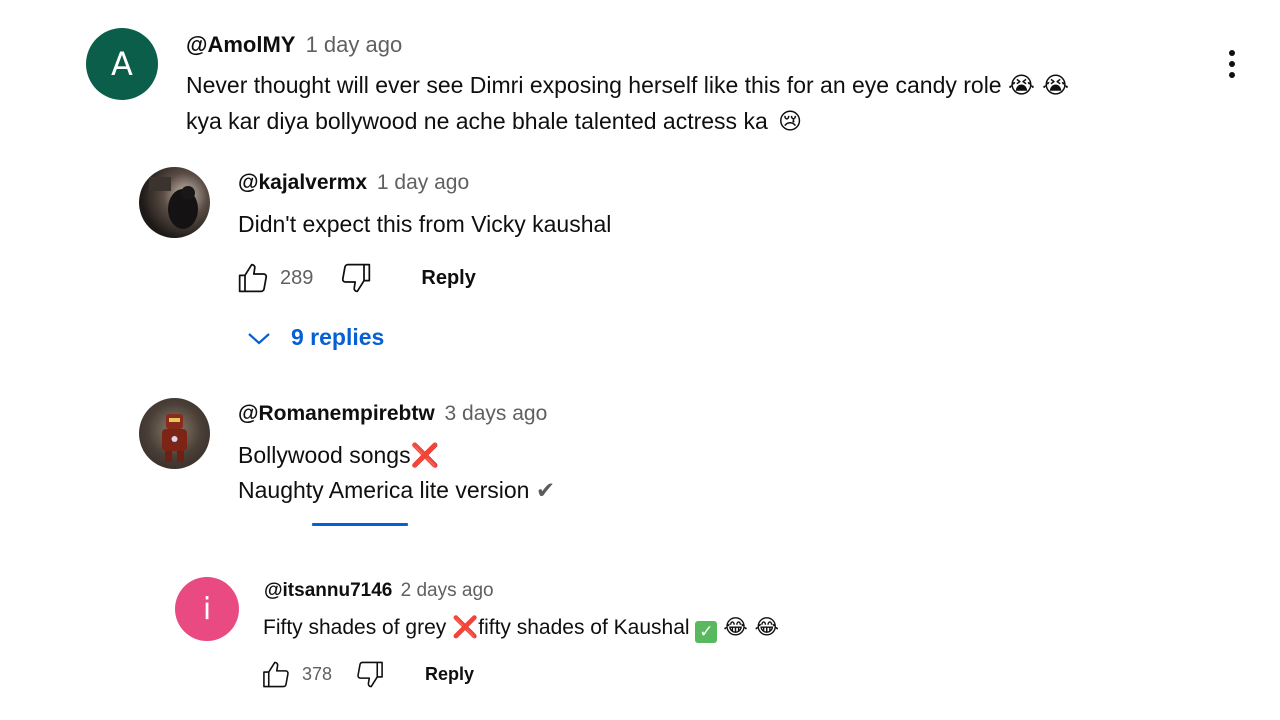 The width and height of the screenshot is (1280, 720). I want to click on reply-text-line-2: Naughty America lite version ✔, so click(396, 490).